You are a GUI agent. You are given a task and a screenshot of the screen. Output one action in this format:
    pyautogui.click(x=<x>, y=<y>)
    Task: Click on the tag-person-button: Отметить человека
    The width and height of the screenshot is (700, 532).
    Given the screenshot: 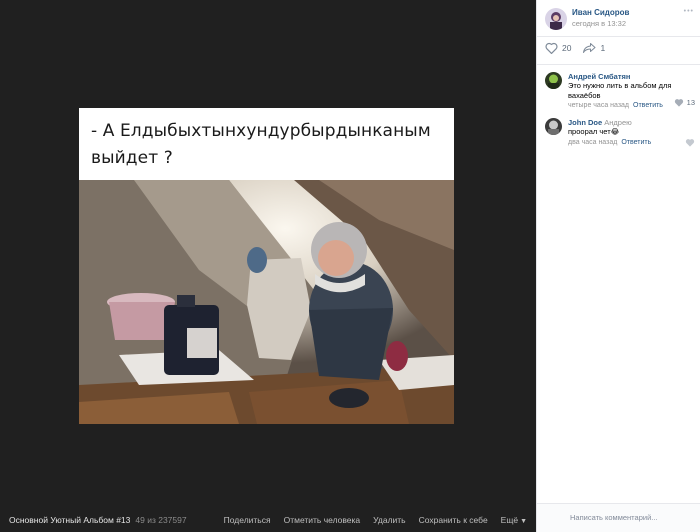 What is the action you would take?
    pyautogui.click(x=322, y=520)
    